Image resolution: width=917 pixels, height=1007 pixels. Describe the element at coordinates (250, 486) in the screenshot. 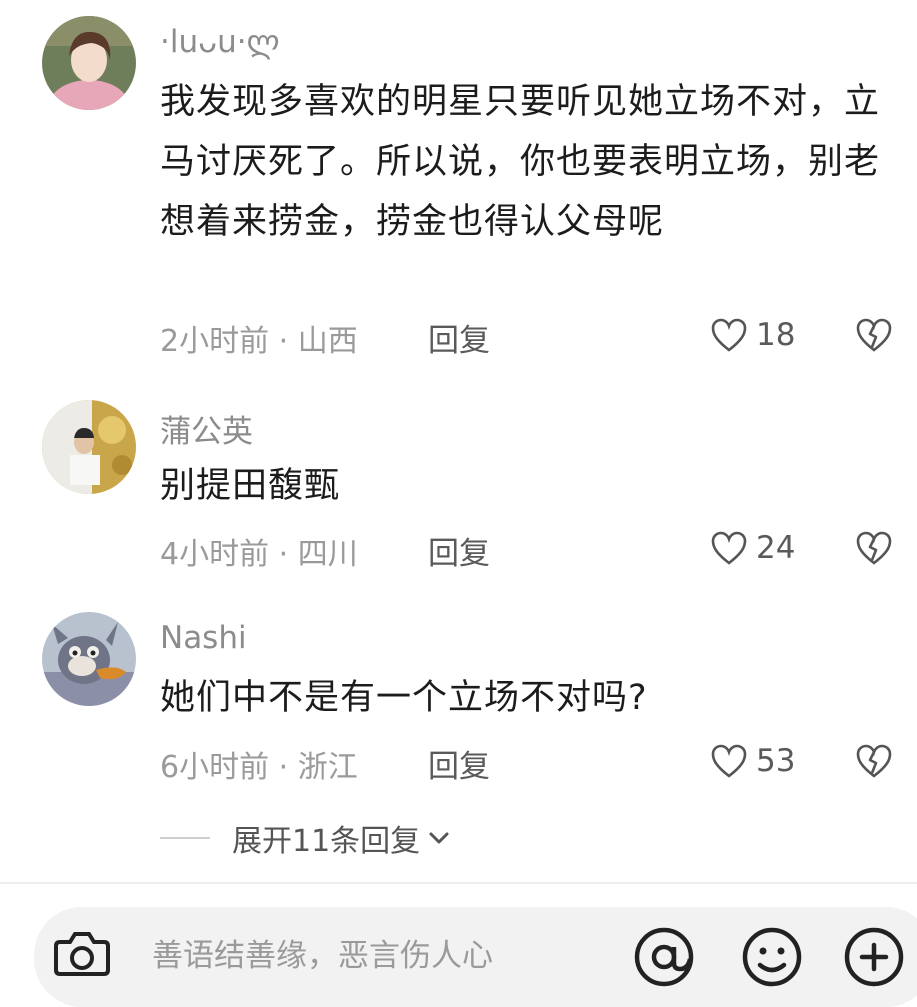

I see `comment-text: 别提田馥甄` at that location.